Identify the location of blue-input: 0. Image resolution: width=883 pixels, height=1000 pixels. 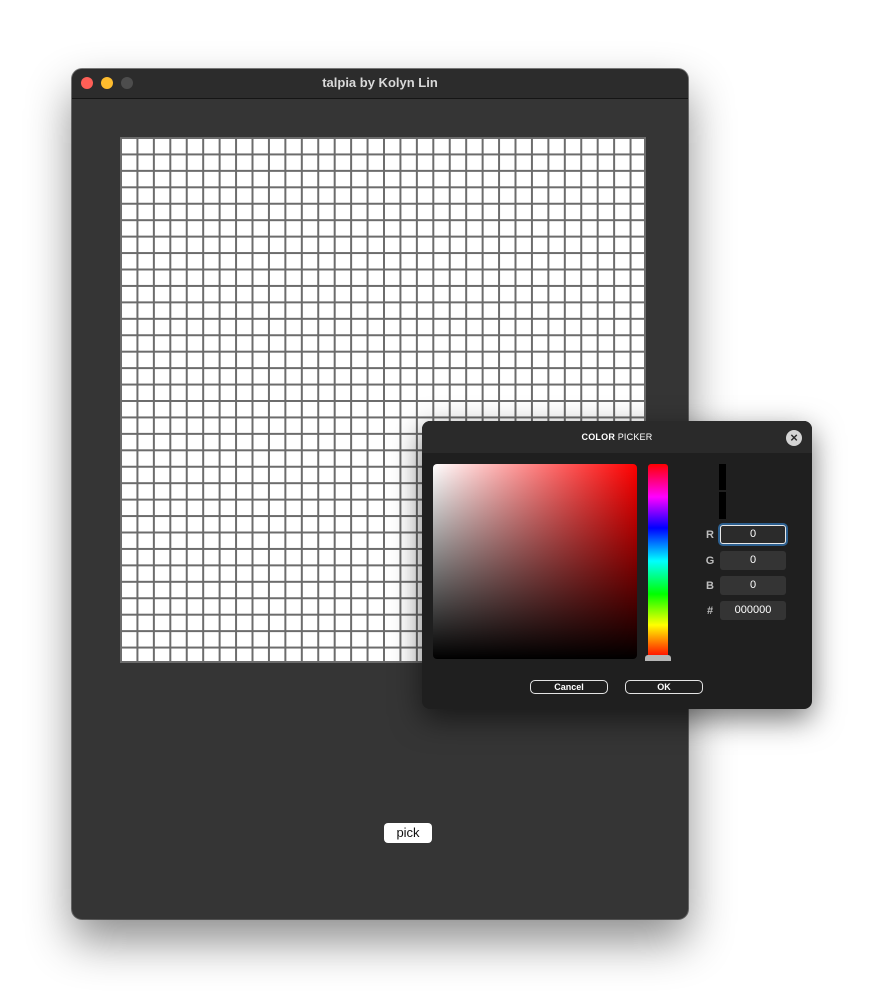
(753, 585).